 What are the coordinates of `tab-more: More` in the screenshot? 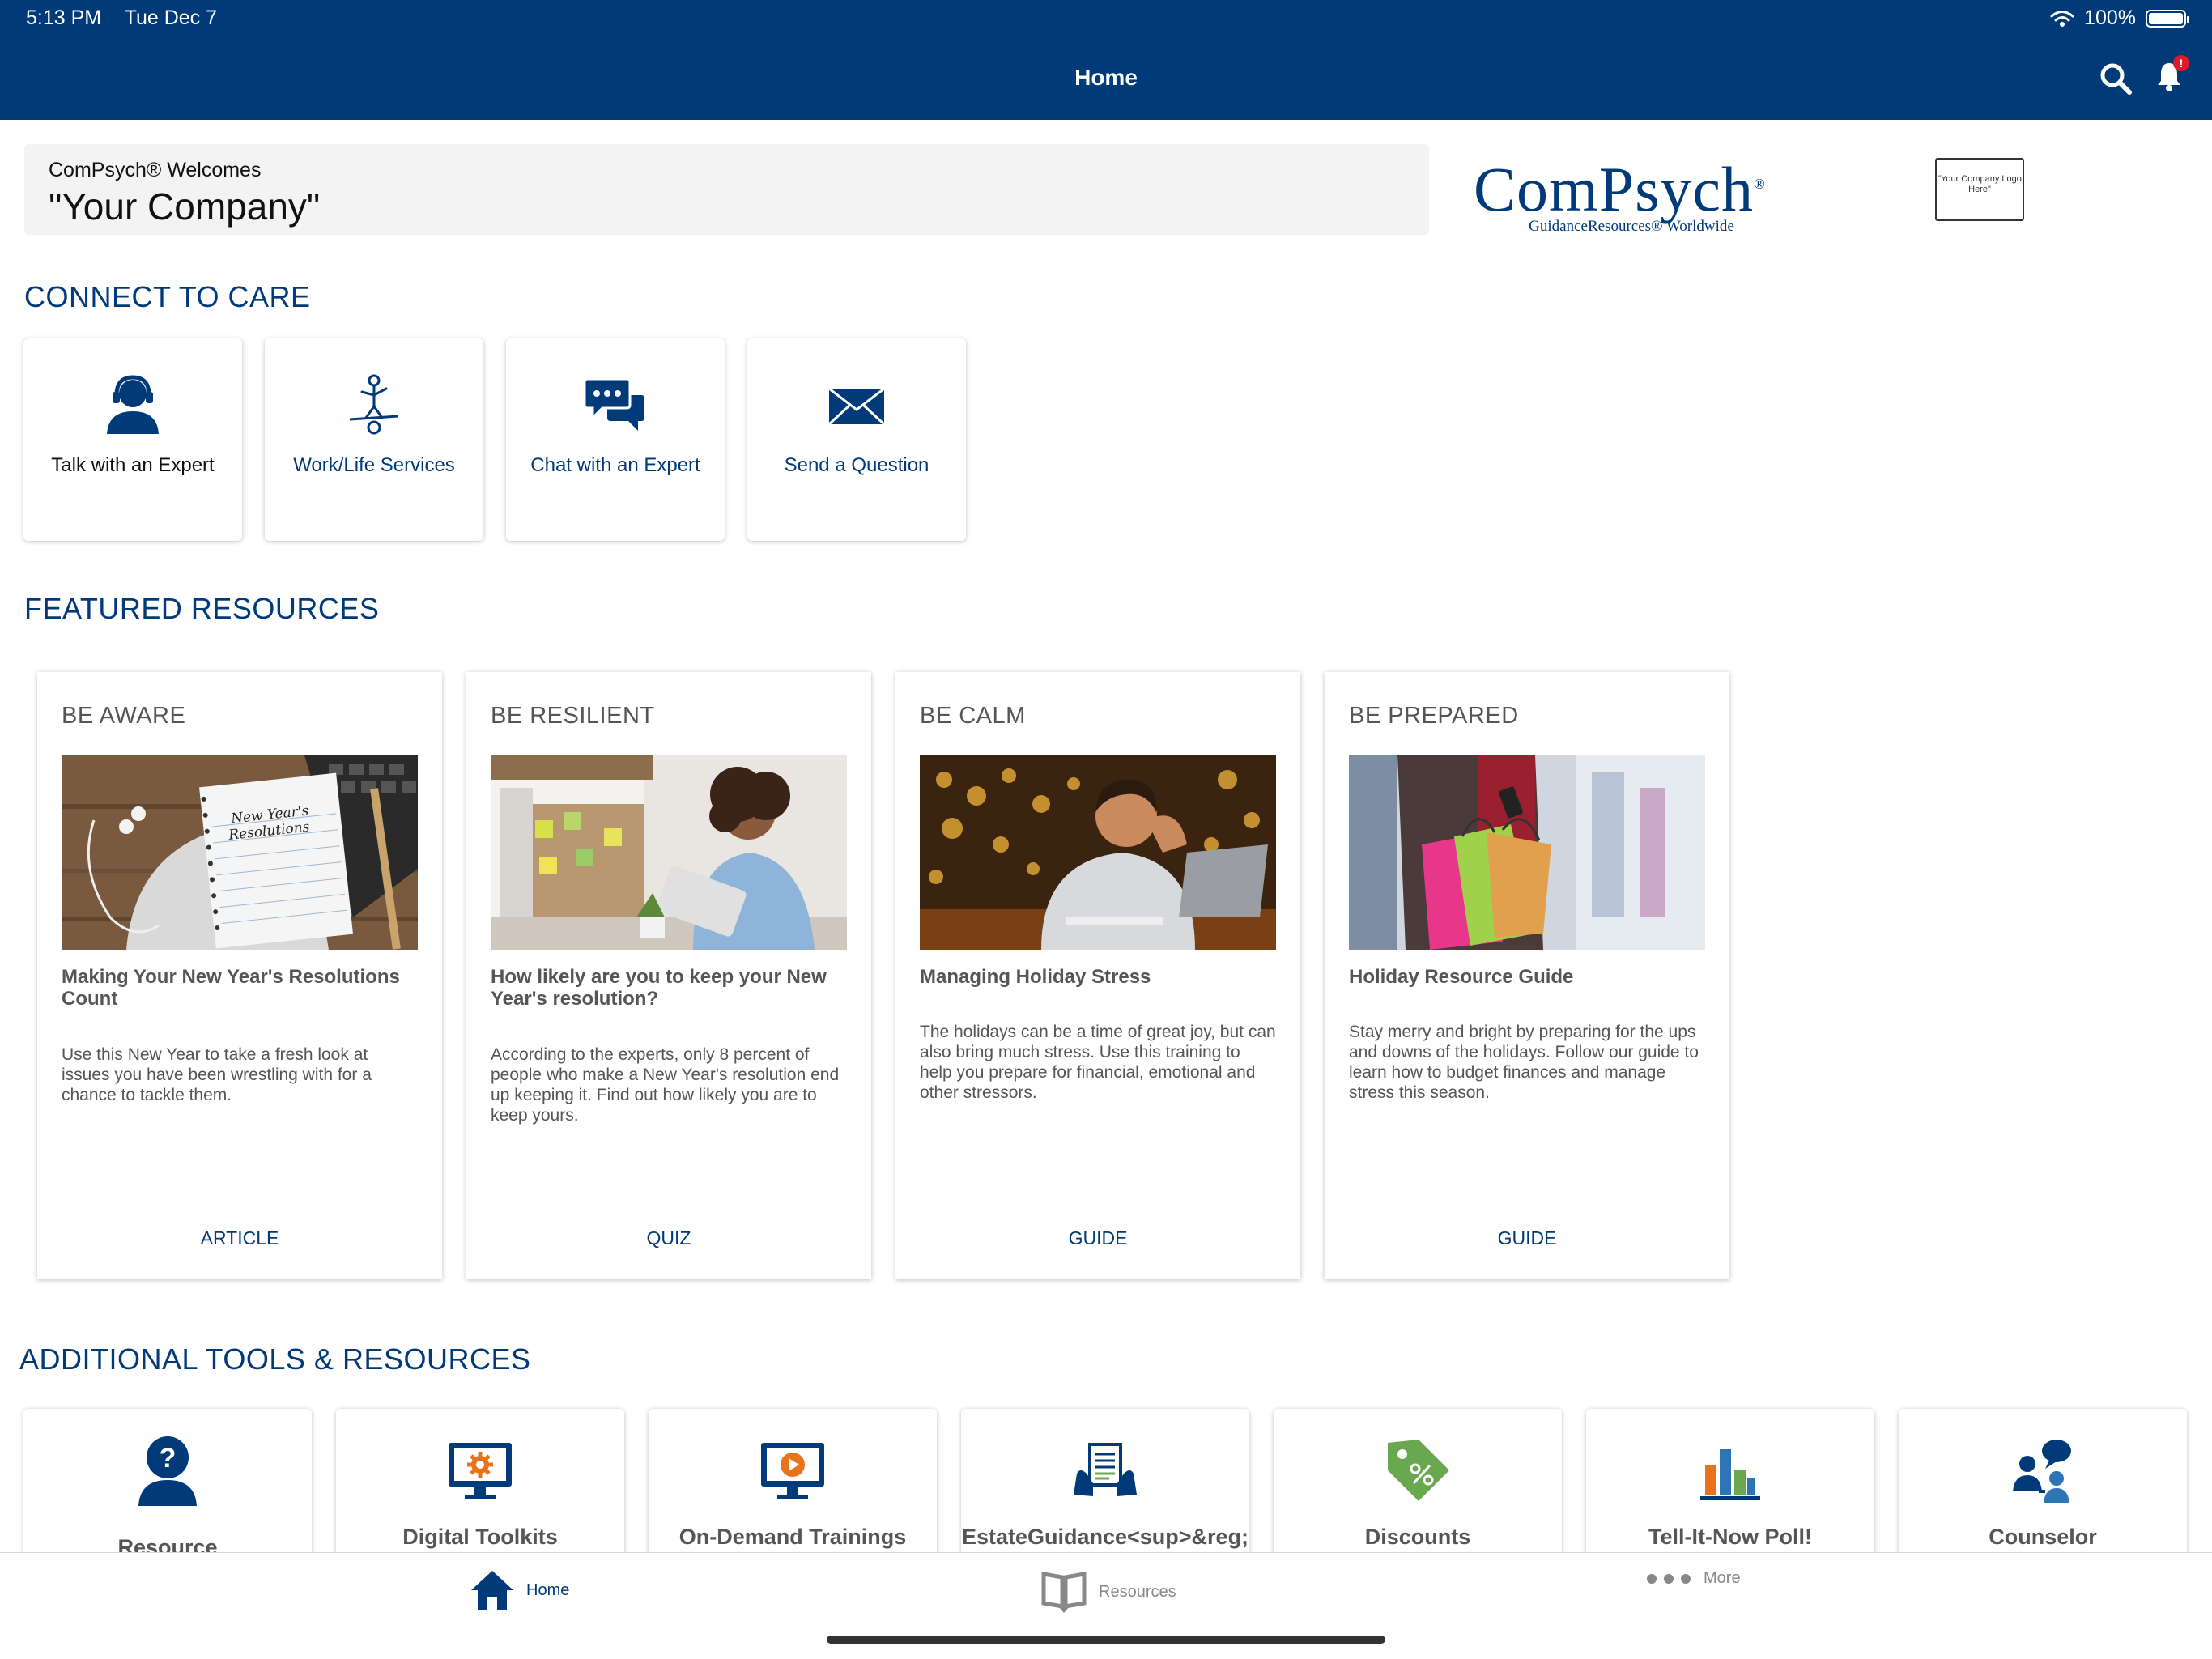 It's located at (1693, 1579).